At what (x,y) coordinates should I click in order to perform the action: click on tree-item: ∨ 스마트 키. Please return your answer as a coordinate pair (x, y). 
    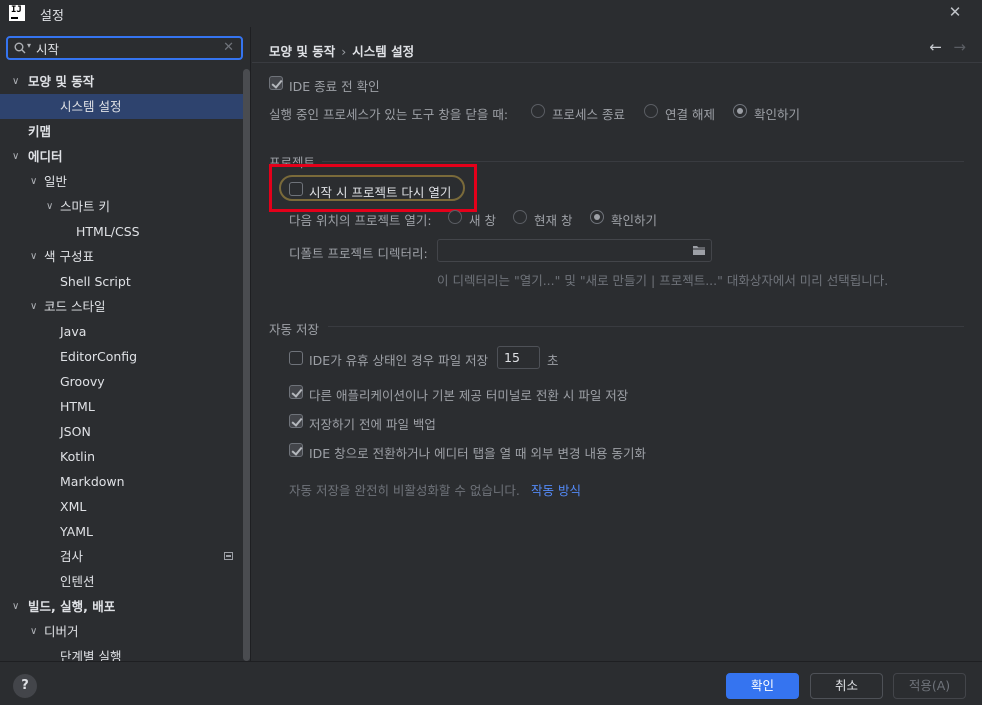
    Looking at the image, I should click on (125, 206).